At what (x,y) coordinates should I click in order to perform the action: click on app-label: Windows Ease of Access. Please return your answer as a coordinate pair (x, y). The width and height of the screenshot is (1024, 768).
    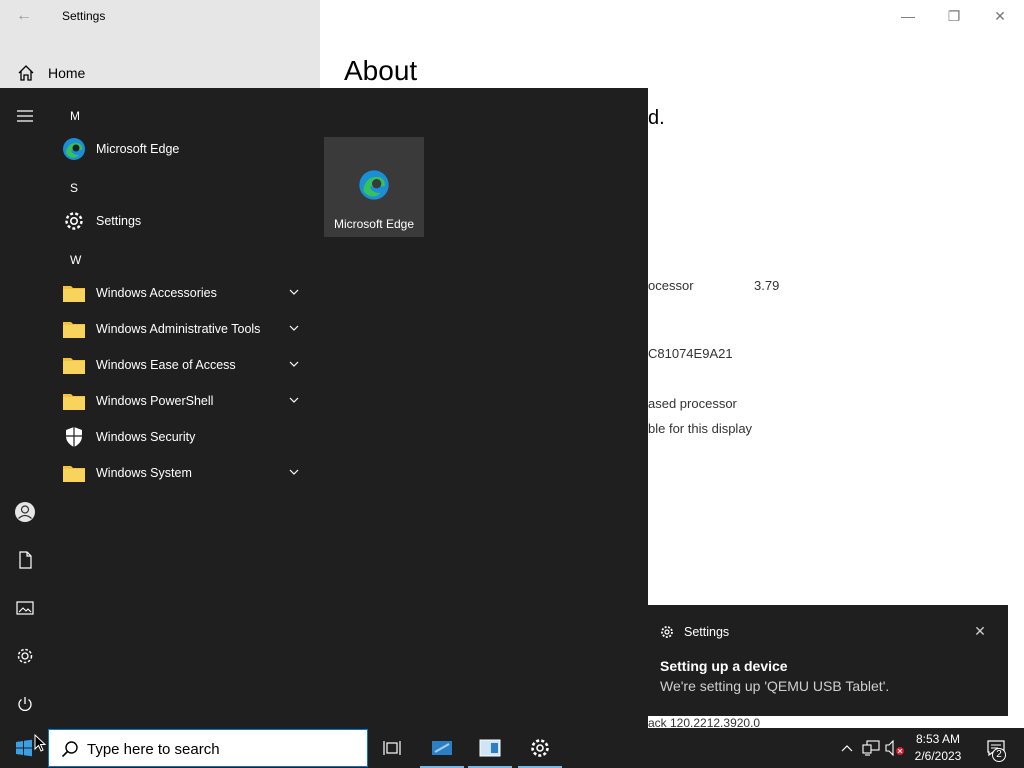
    Looking at the image, I should click on (166, 365).